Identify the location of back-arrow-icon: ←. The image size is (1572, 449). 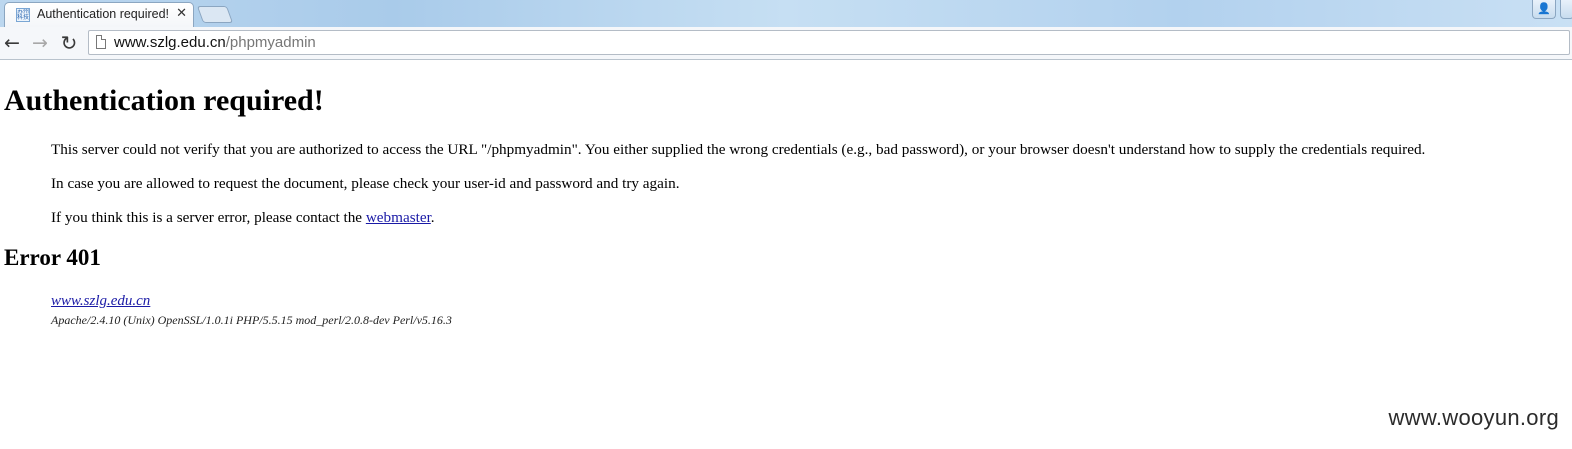
(12, 43).